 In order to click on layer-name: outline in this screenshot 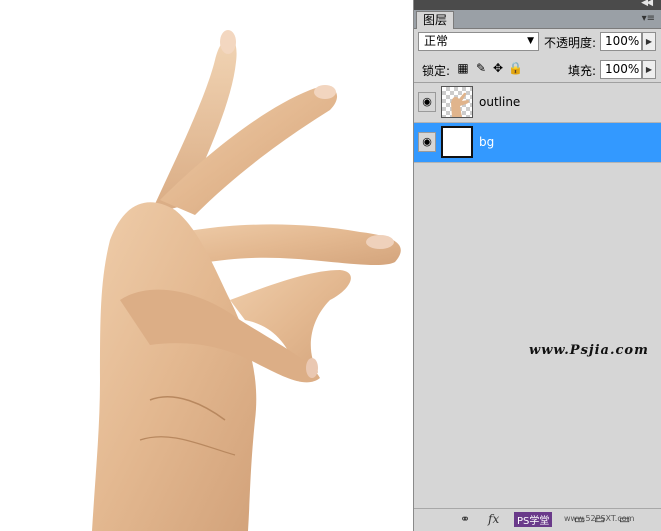, I will do `click(499, 102)`.